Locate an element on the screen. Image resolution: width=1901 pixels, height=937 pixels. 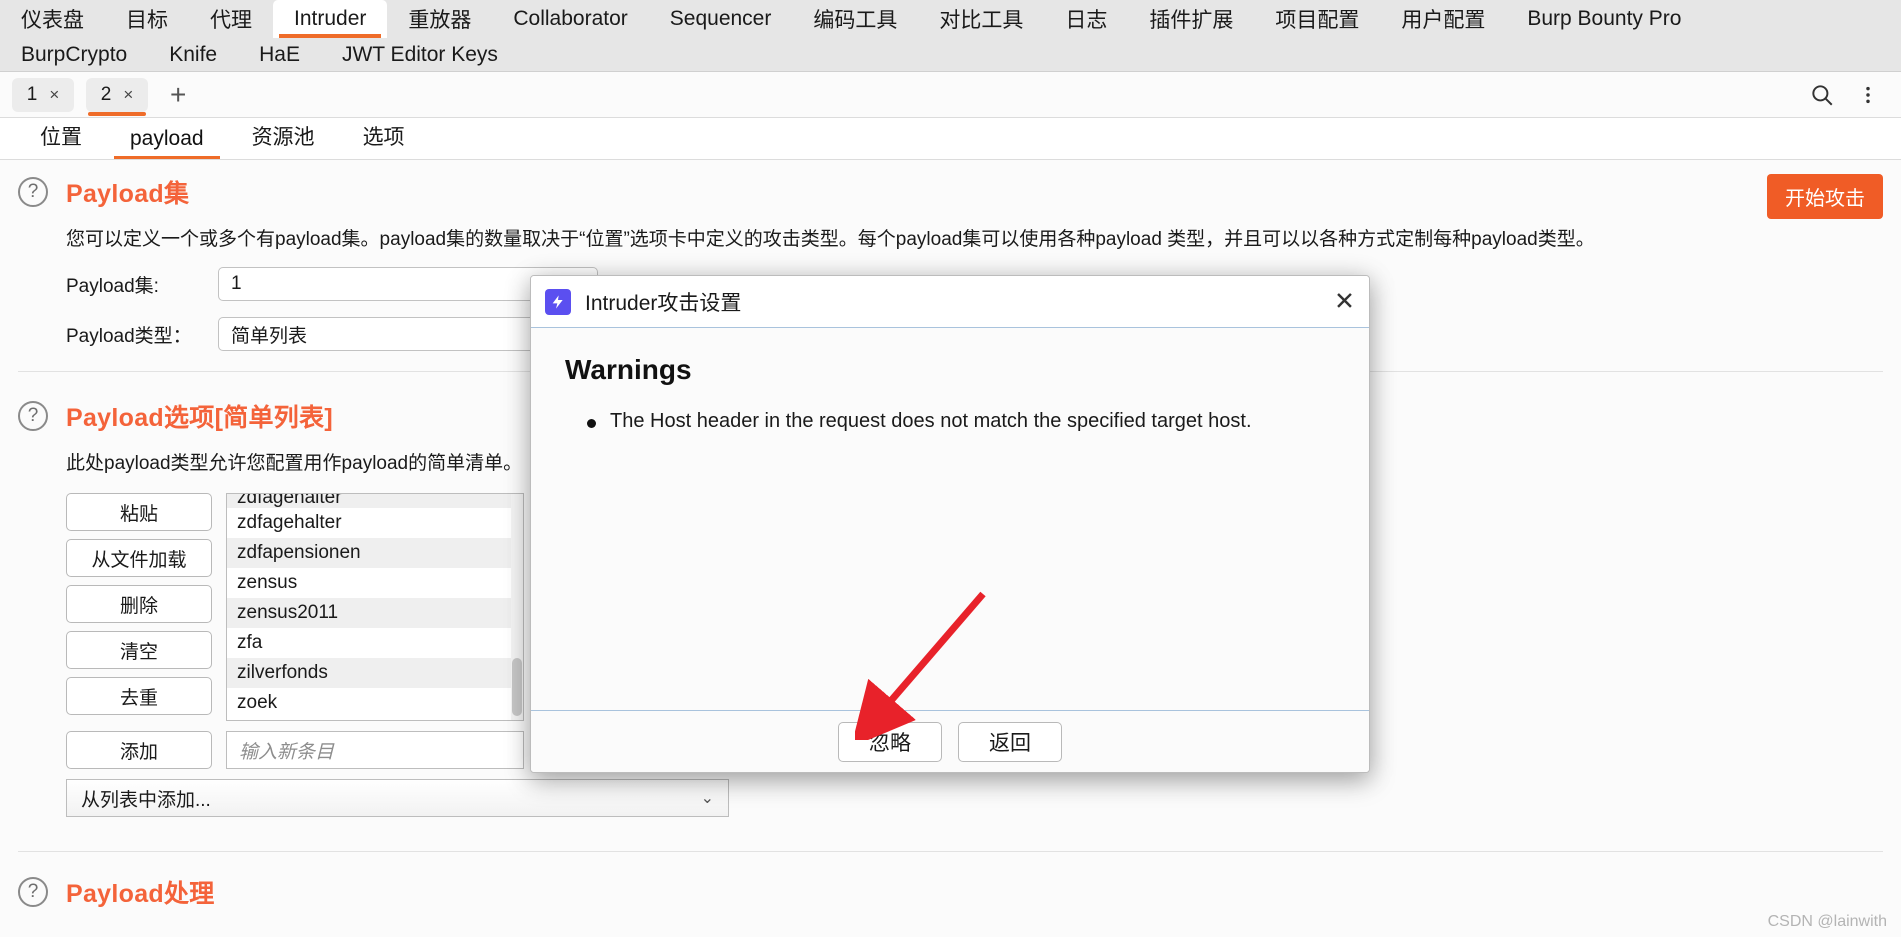
payload-type-label: Payload类型： is located at coordinates (129, 336).